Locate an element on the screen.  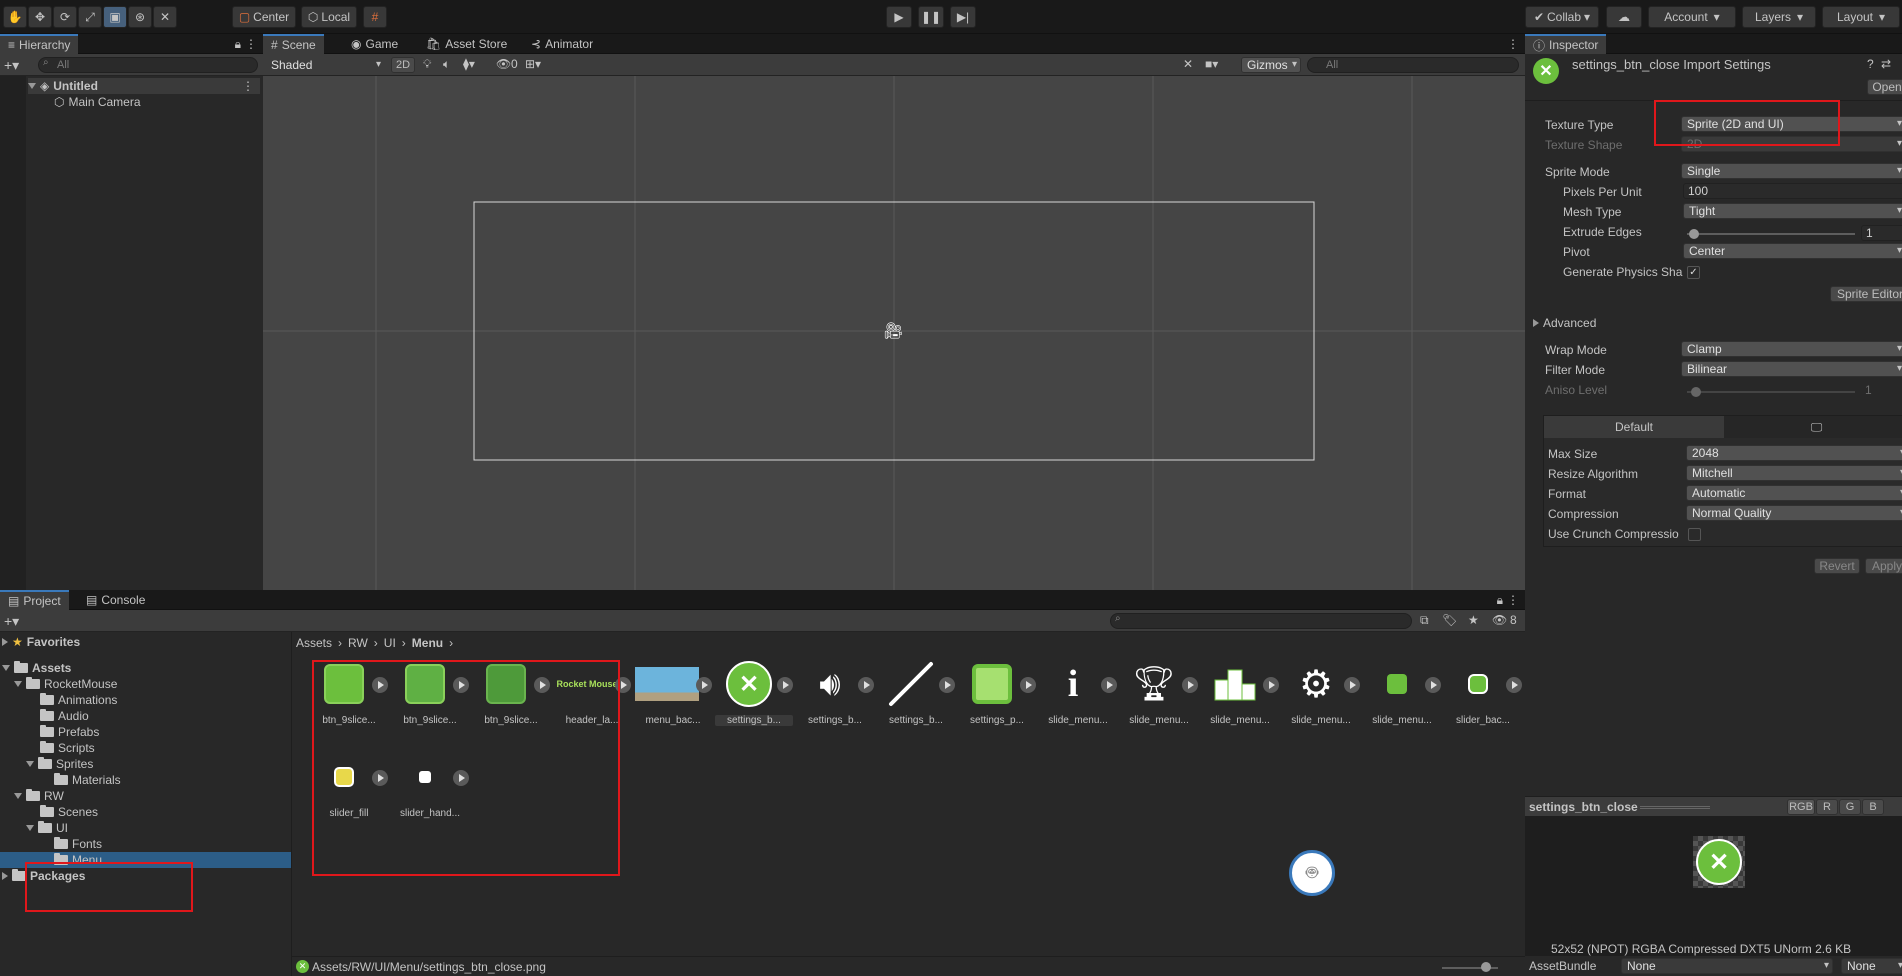
collab-dropdown: ✔ Collab ▾ is located at coordinates (1562, 17).